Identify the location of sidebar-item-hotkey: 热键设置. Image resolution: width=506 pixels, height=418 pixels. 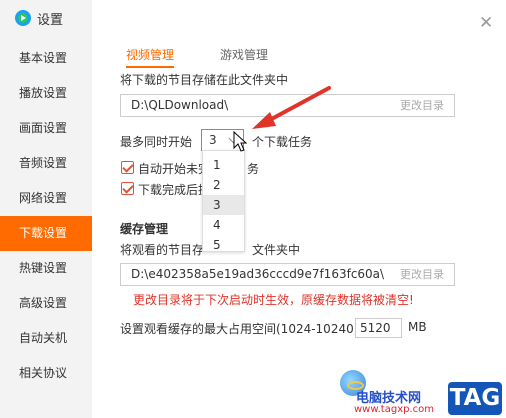
(46, 268).